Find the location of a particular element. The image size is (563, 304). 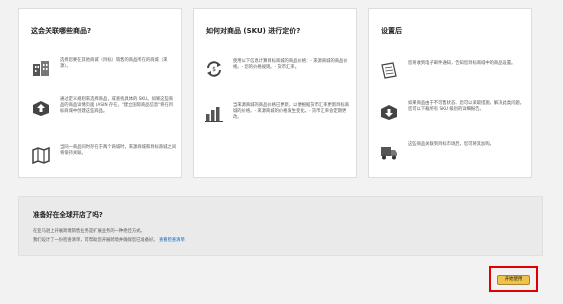

card-item: 当同一商品同时存在于两个商城时，来源商城和目标商城之间将保持关联。 is located at coordinates (104, 155).